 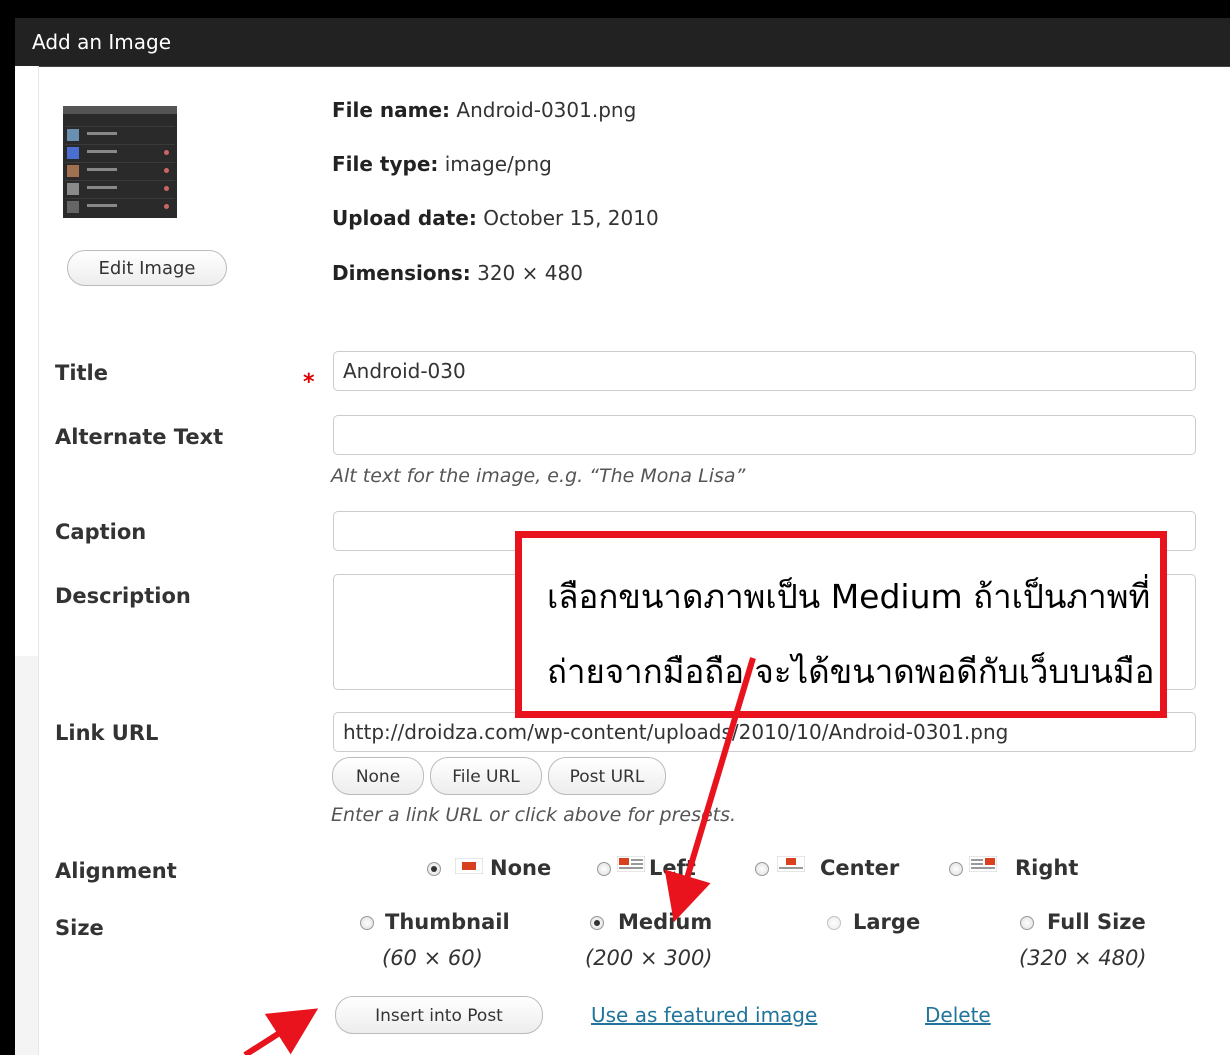 I want to click on align-right-radio, so click(x=956, y=869).